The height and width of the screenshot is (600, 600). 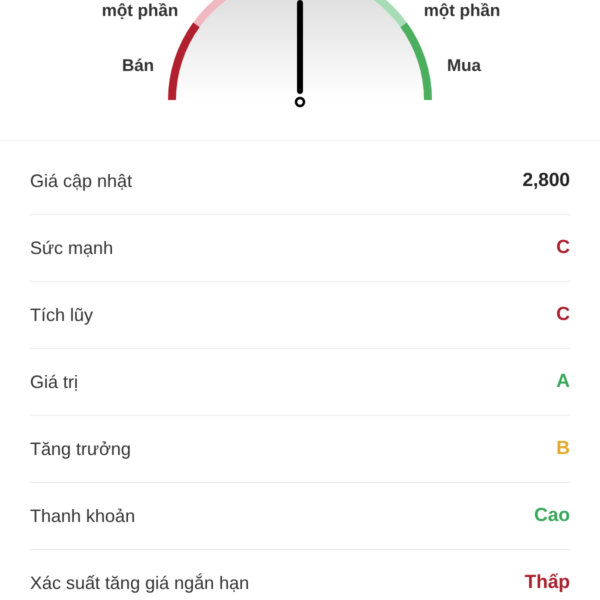 What do you see at coordinates (138, 65) in the screenshot?
I see `gauge-label: Bán` at bounding box center [138, 65].